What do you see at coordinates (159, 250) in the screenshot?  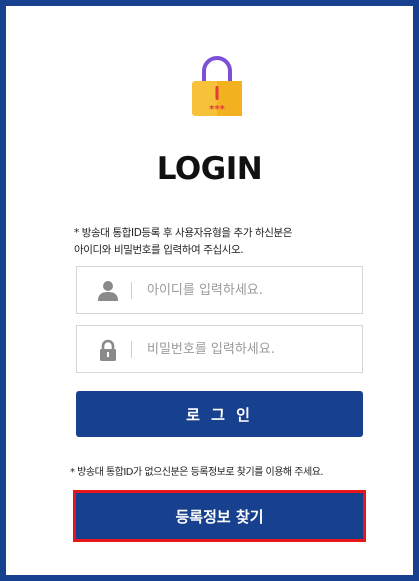 I see `login-notice-line-2: 아이디와 비밀번호를 입력하여 주십시오.` at bounding box center [159, 250].